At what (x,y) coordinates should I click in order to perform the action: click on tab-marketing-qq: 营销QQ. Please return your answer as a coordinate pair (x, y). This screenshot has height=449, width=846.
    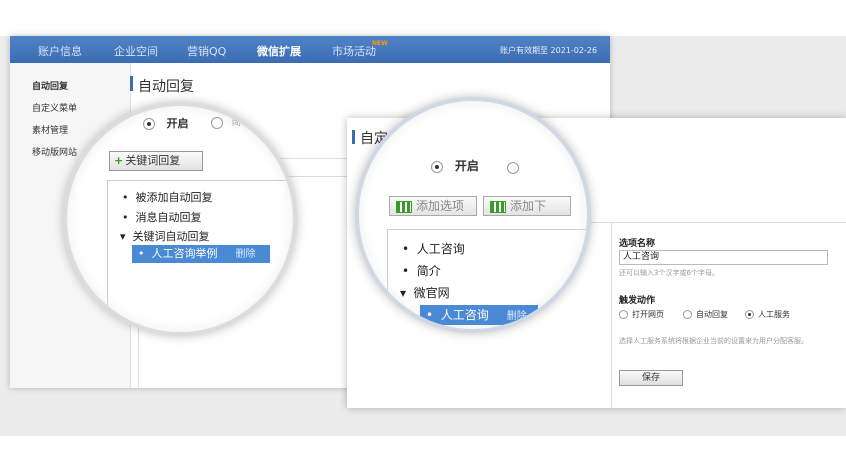
    Looking at the image, I should click on (206, 51).